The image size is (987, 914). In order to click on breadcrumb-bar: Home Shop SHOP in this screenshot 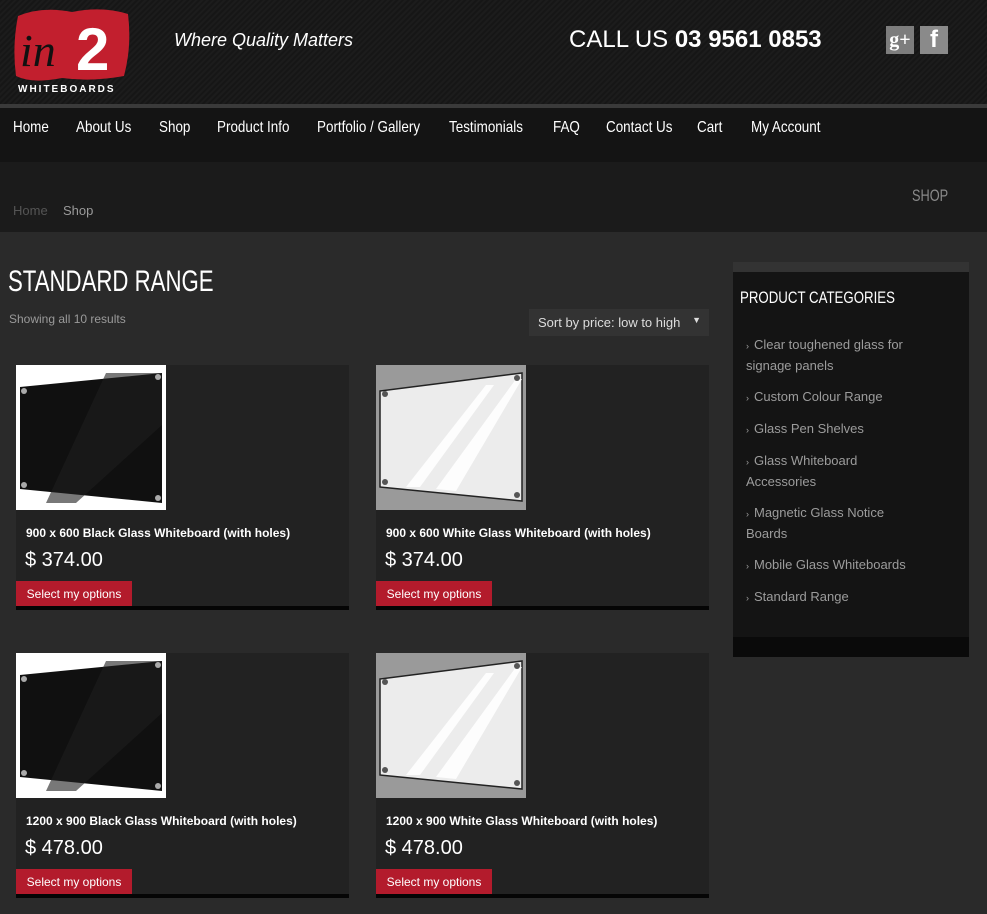, I will do `click(493, 197)`.